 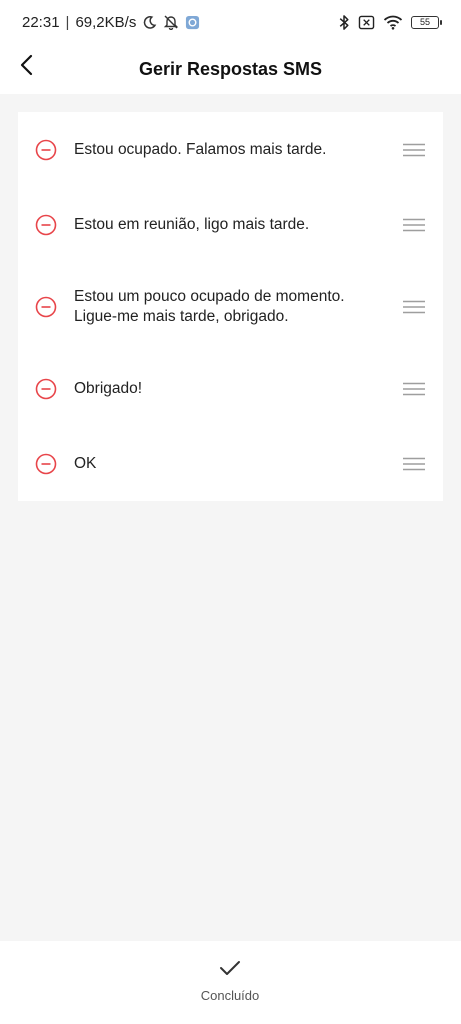 I want to click on response-text: Estou em reunião, ligo mais tarde., so click(x=229, y=225).